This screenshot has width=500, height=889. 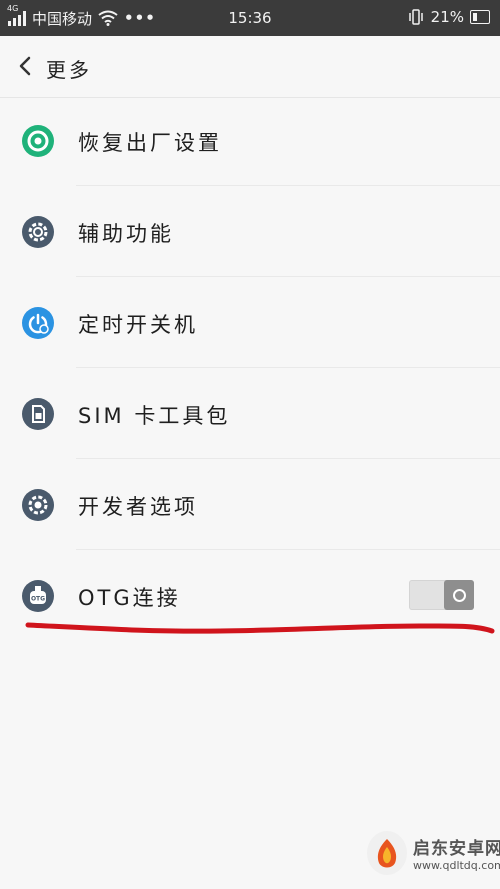 I want to click on sim-card-icon, so click(x=38, y=414).